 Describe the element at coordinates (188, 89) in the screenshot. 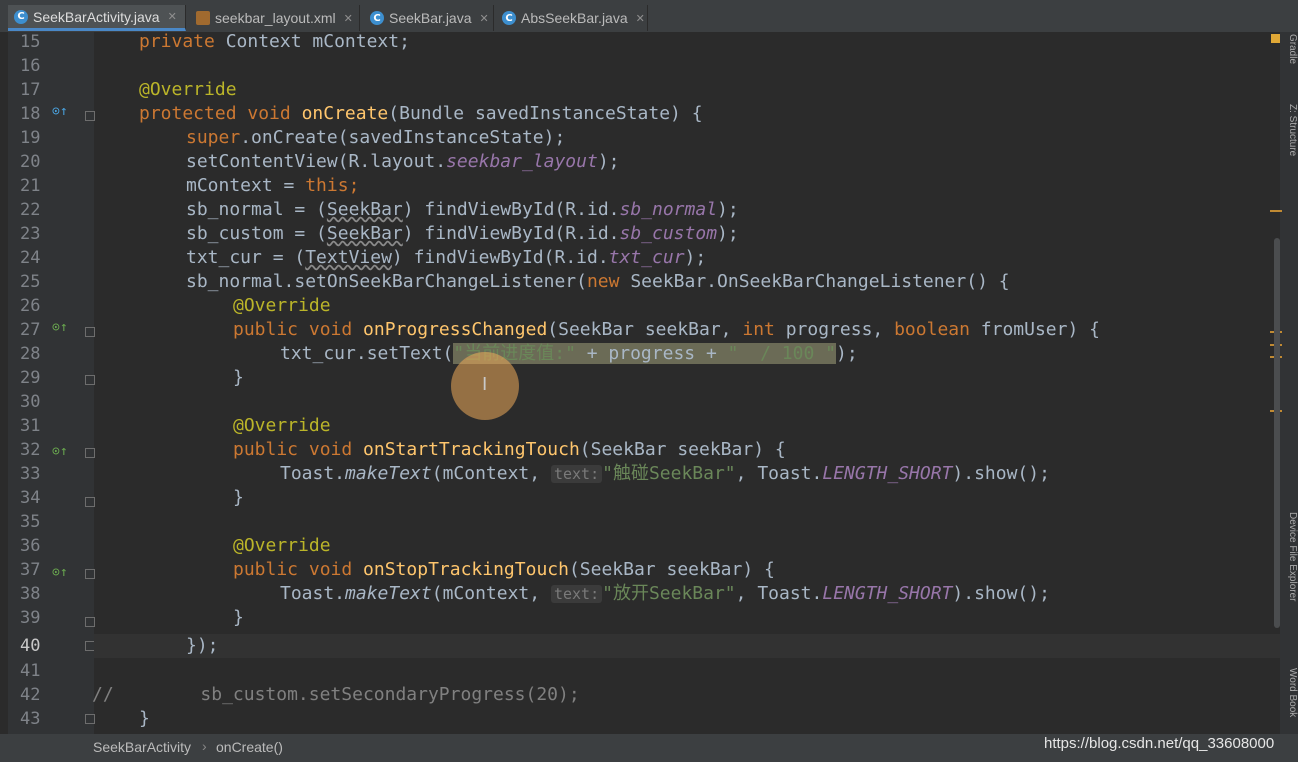

I see `code-line-17: @Override` at that location.